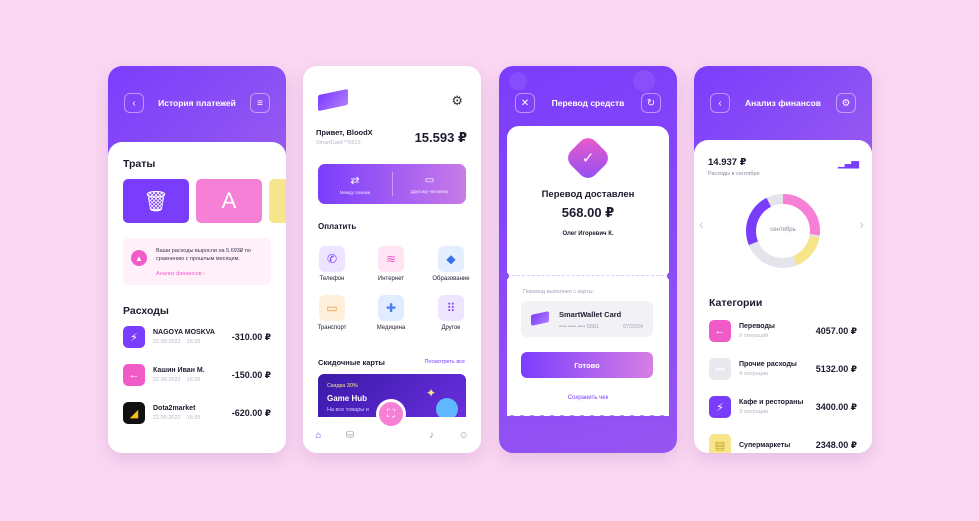  I want to click on close-icon: ✕, so click(525, 103).